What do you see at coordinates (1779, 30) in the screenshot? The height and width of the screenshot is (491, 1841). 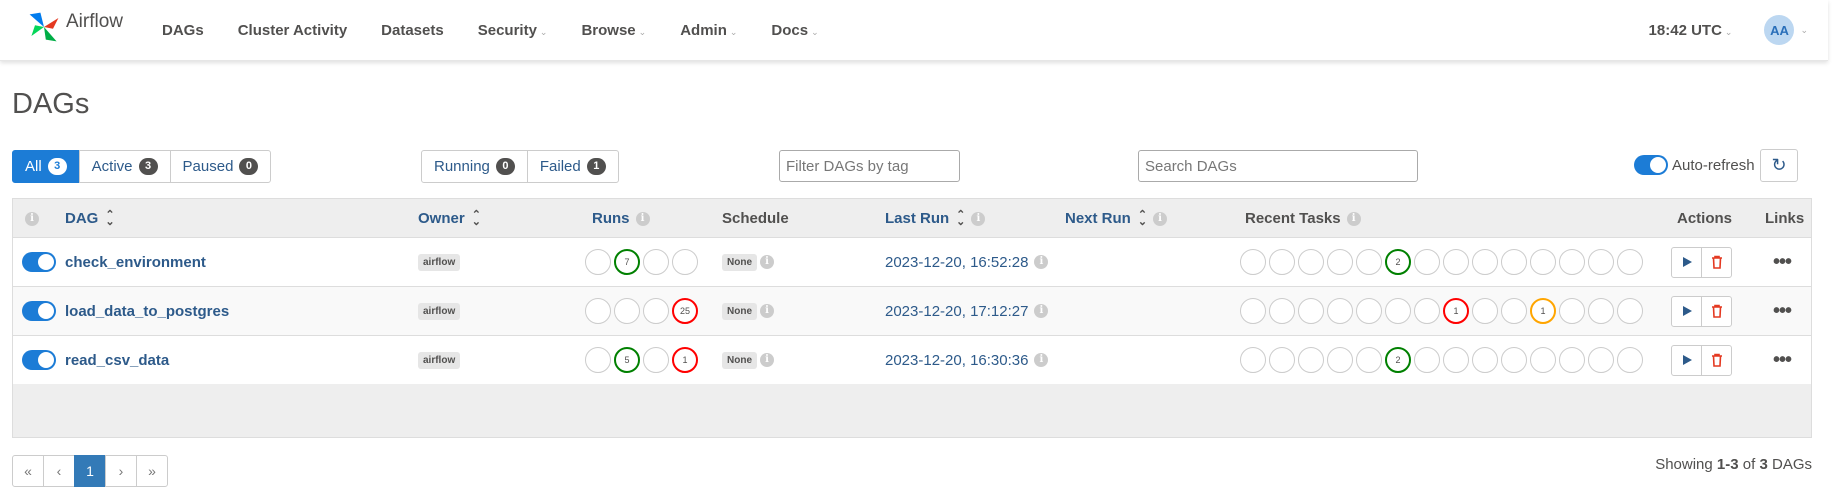 I see `user-avatar: AA` at bounding box center [1779, 30].